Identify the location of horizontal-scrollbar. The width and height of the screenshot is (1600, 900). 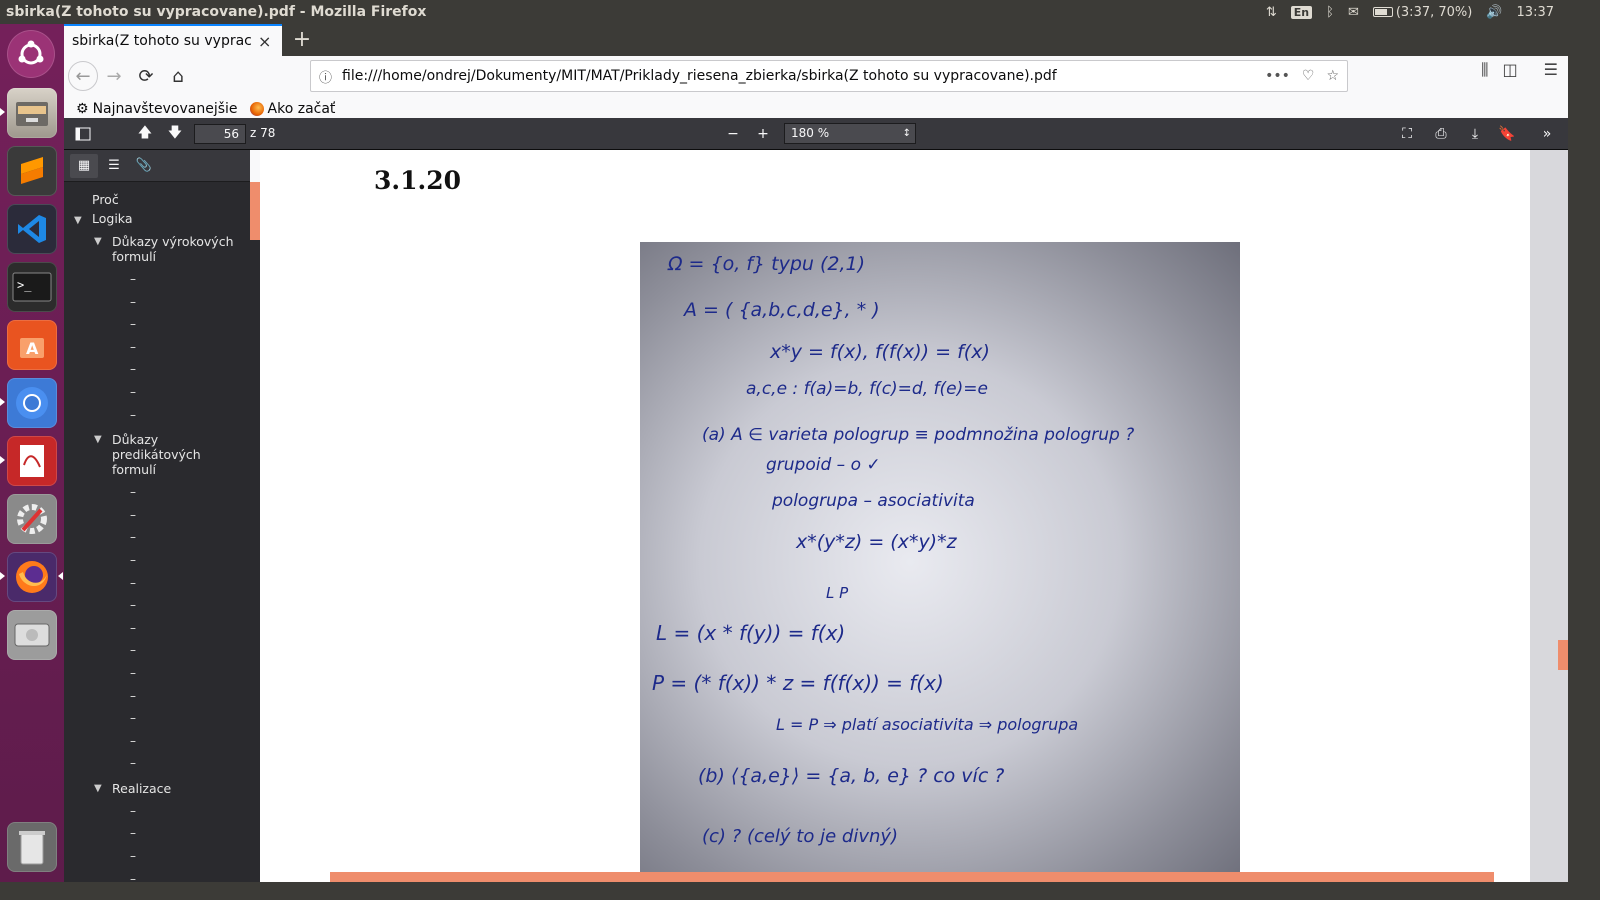
(912, 877).